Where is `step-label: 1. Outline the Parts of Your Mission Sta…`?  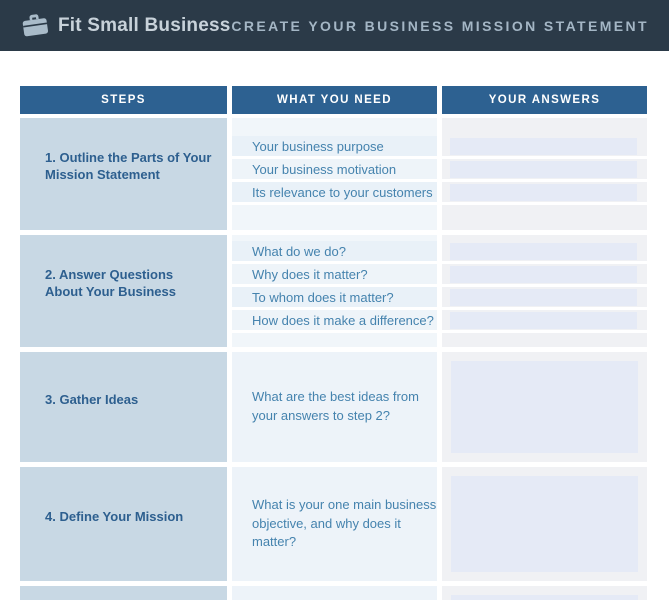
step-label: 1. Outline the Parts of Your Mission Sta… is located at coordinates (128, 166).